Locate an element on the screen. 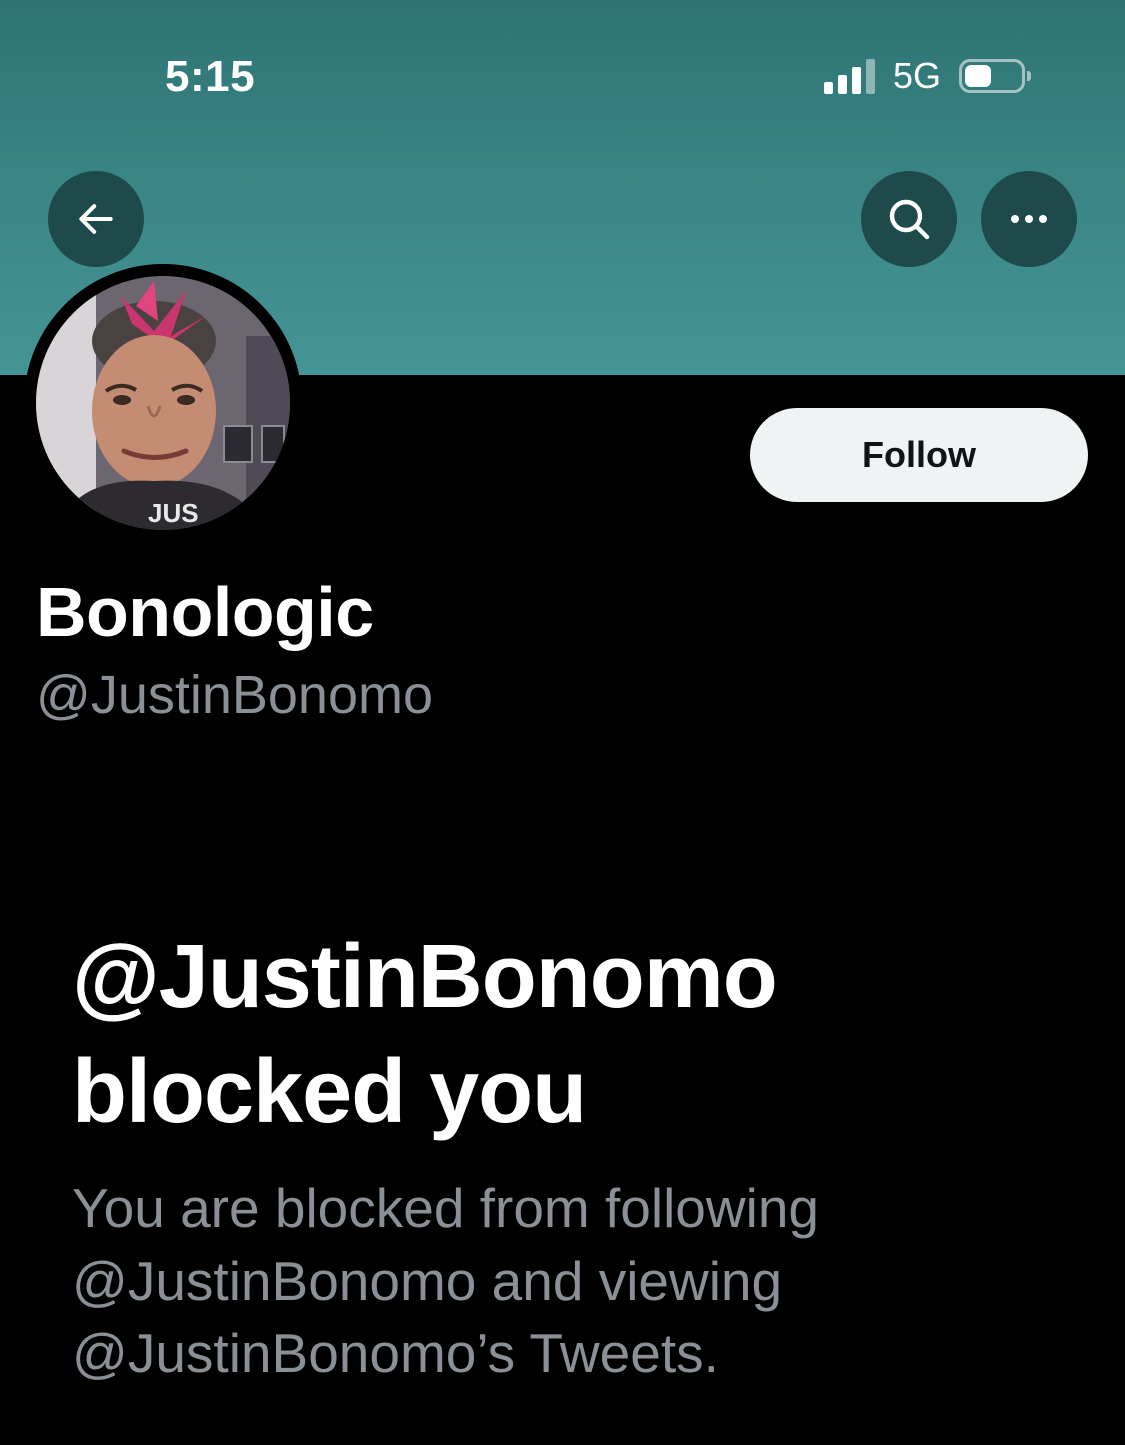 The width and height of the screenshot is (1125, 1445). blocked-title: @JustinBonomo blocked you is located at coordinates (522, 1035).